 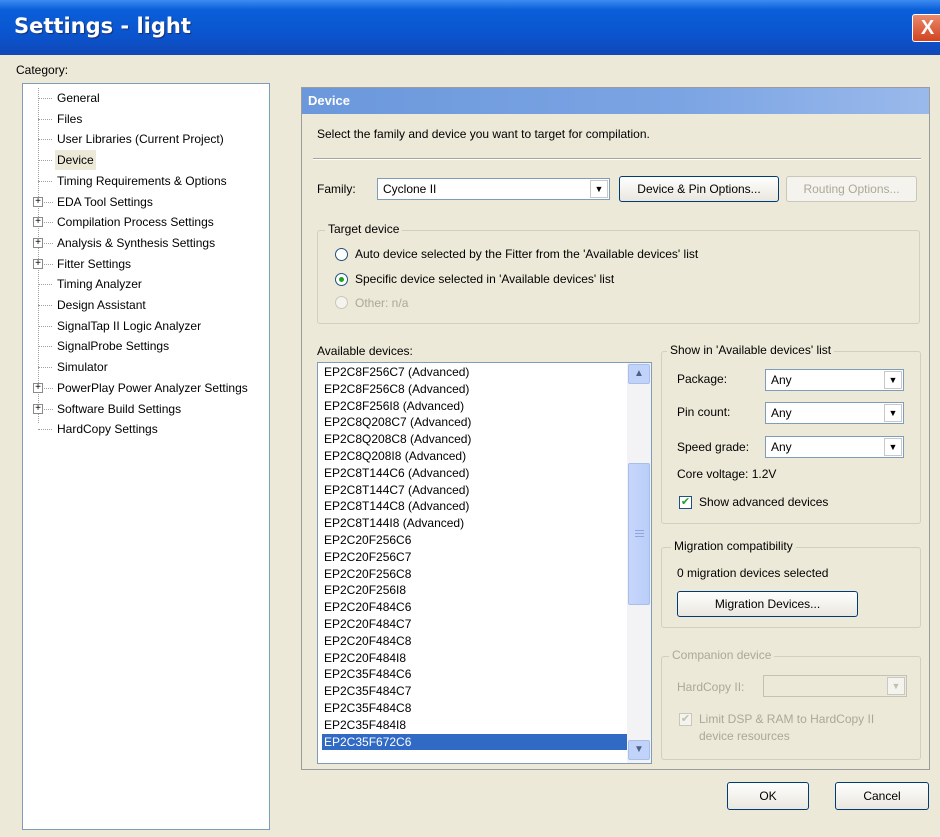 What do you see at coordinates (146, 243) in the screenshot?
I see `tree-item: + Analysis & Synthesis Settings` at bounding box center [146, 243].